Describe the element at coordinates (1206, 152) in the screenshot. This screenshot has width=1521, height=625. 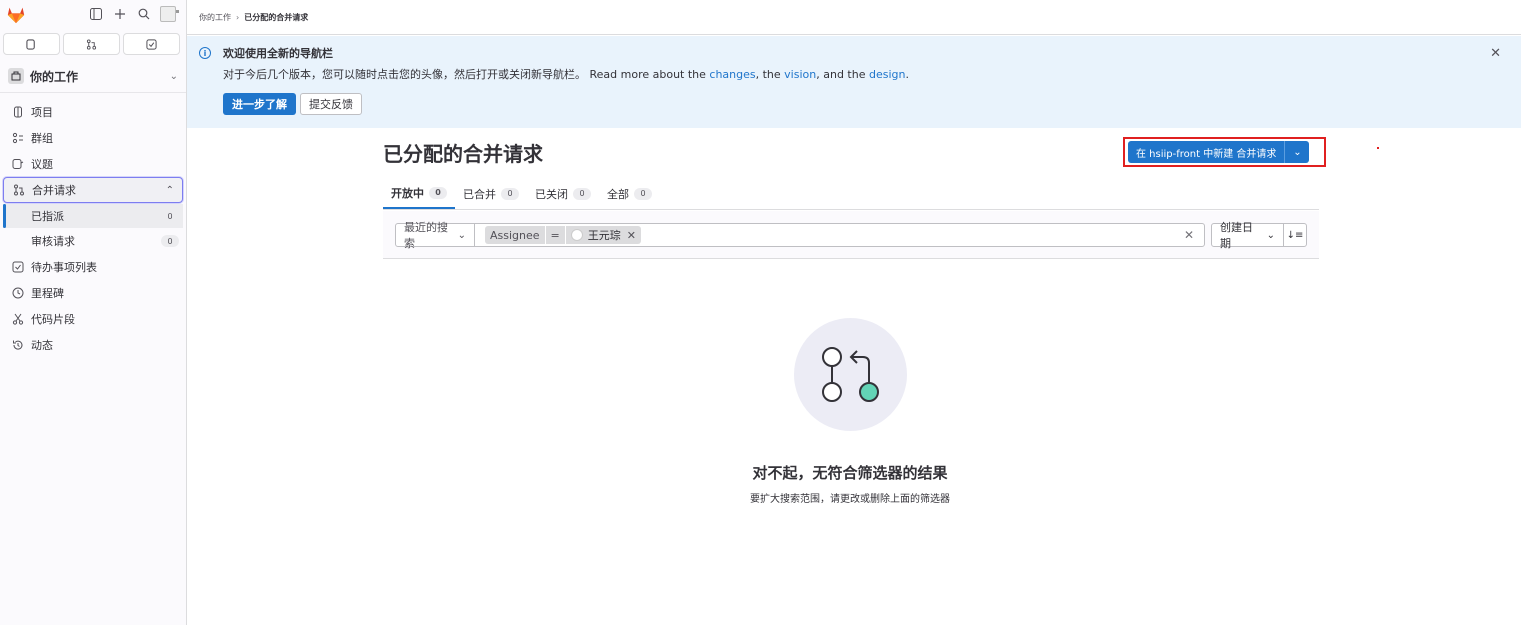
I see `new-merge-request-button: 在 hsiip-front 中新建 合并请求` at that location.